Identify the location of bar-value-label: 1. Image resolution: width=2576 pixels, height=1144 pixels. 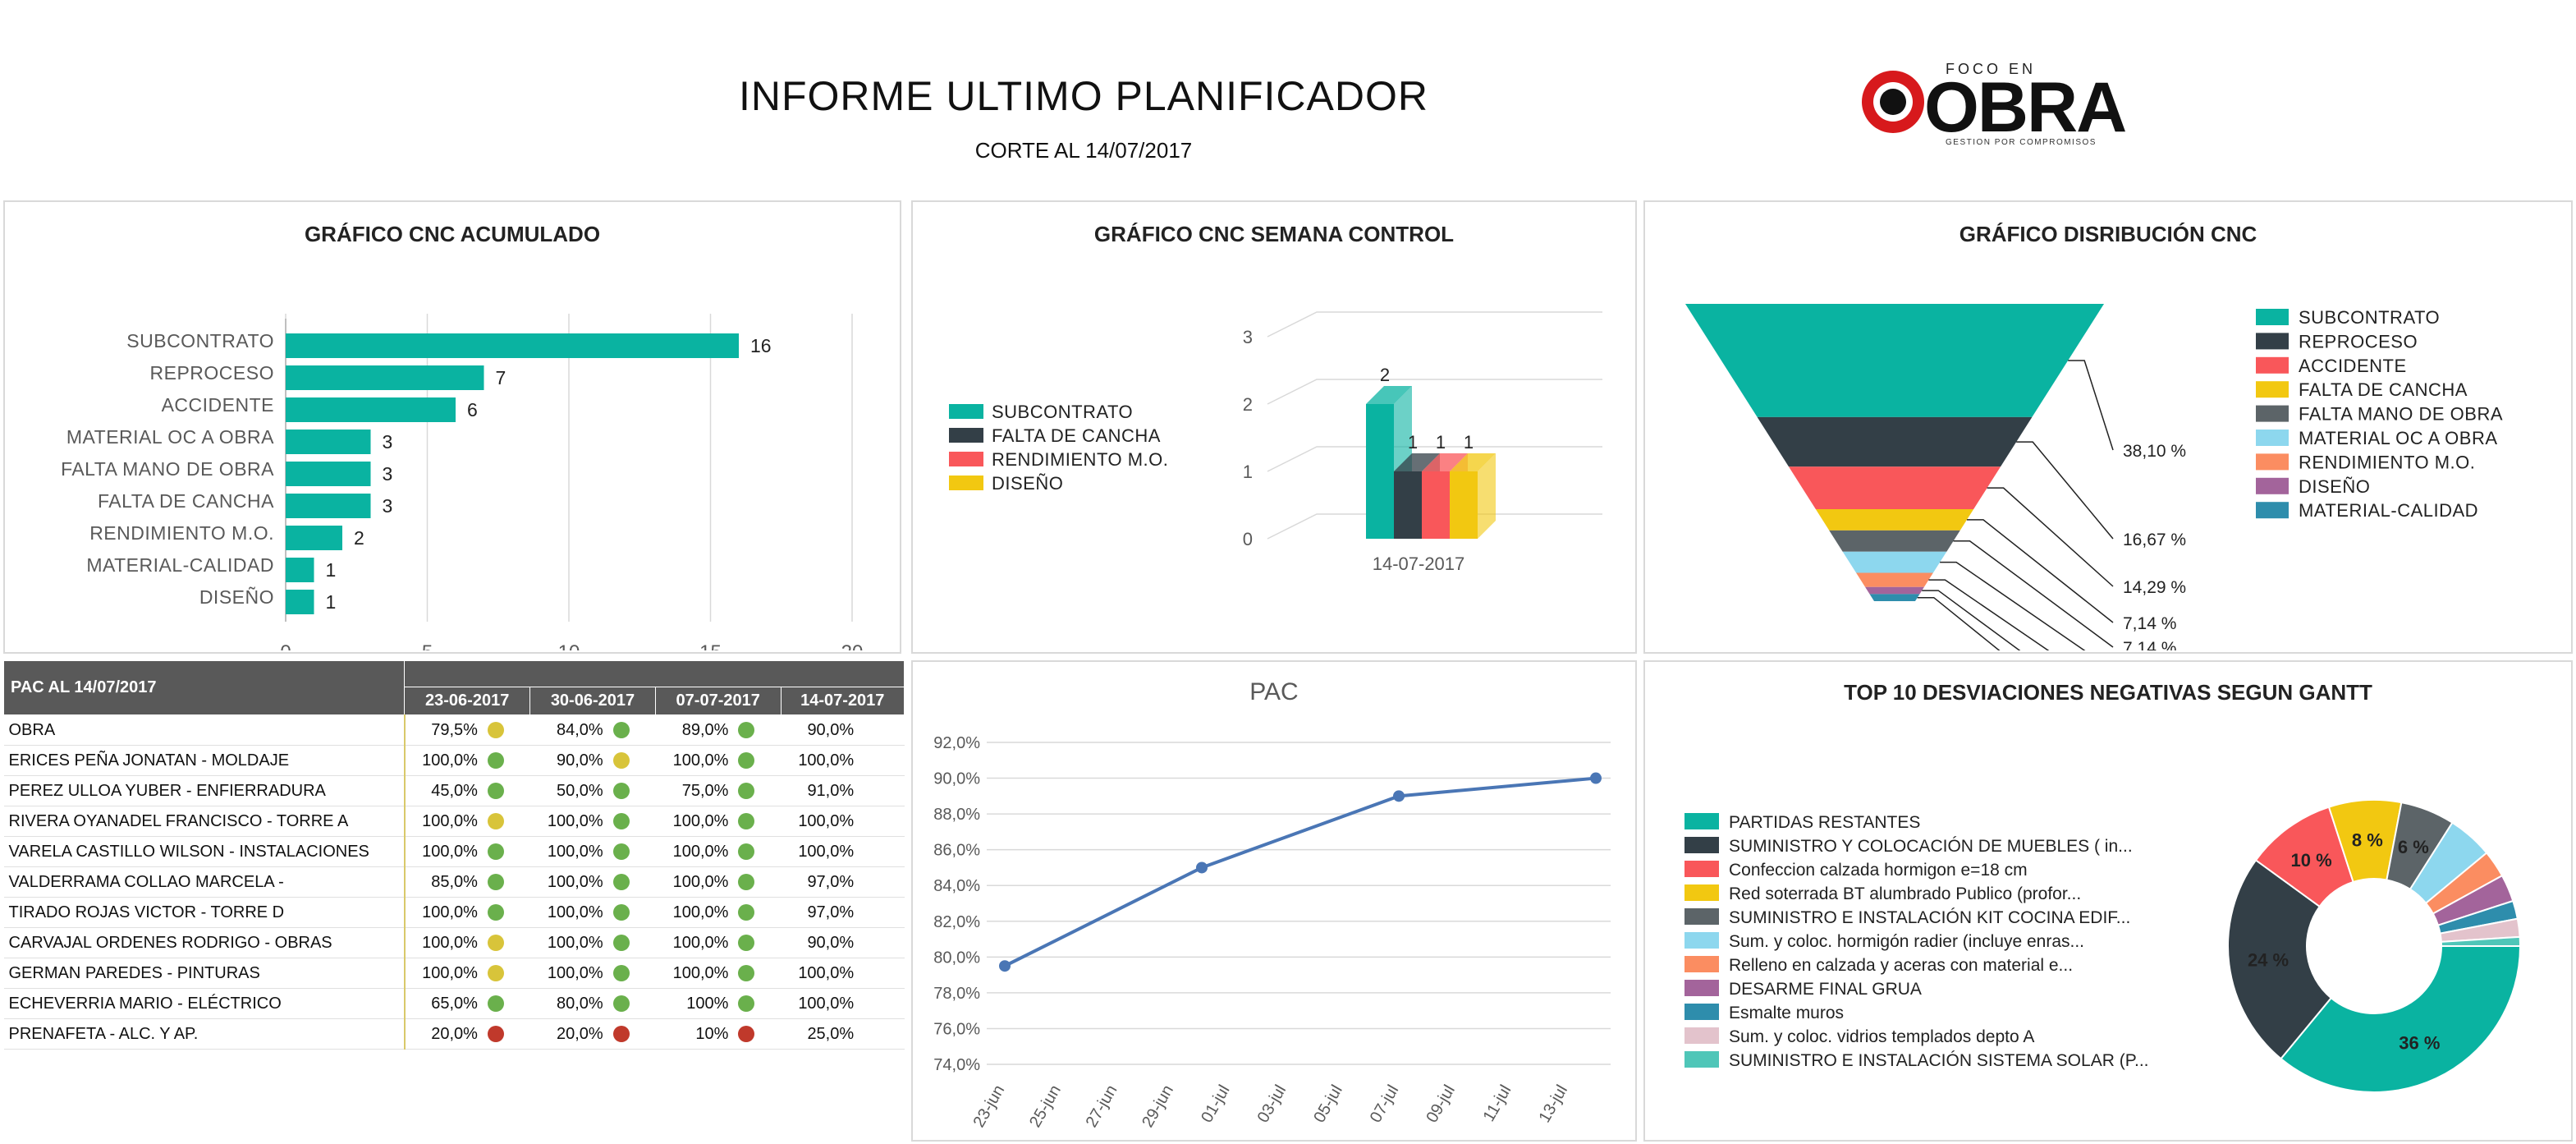
(1413, 442).